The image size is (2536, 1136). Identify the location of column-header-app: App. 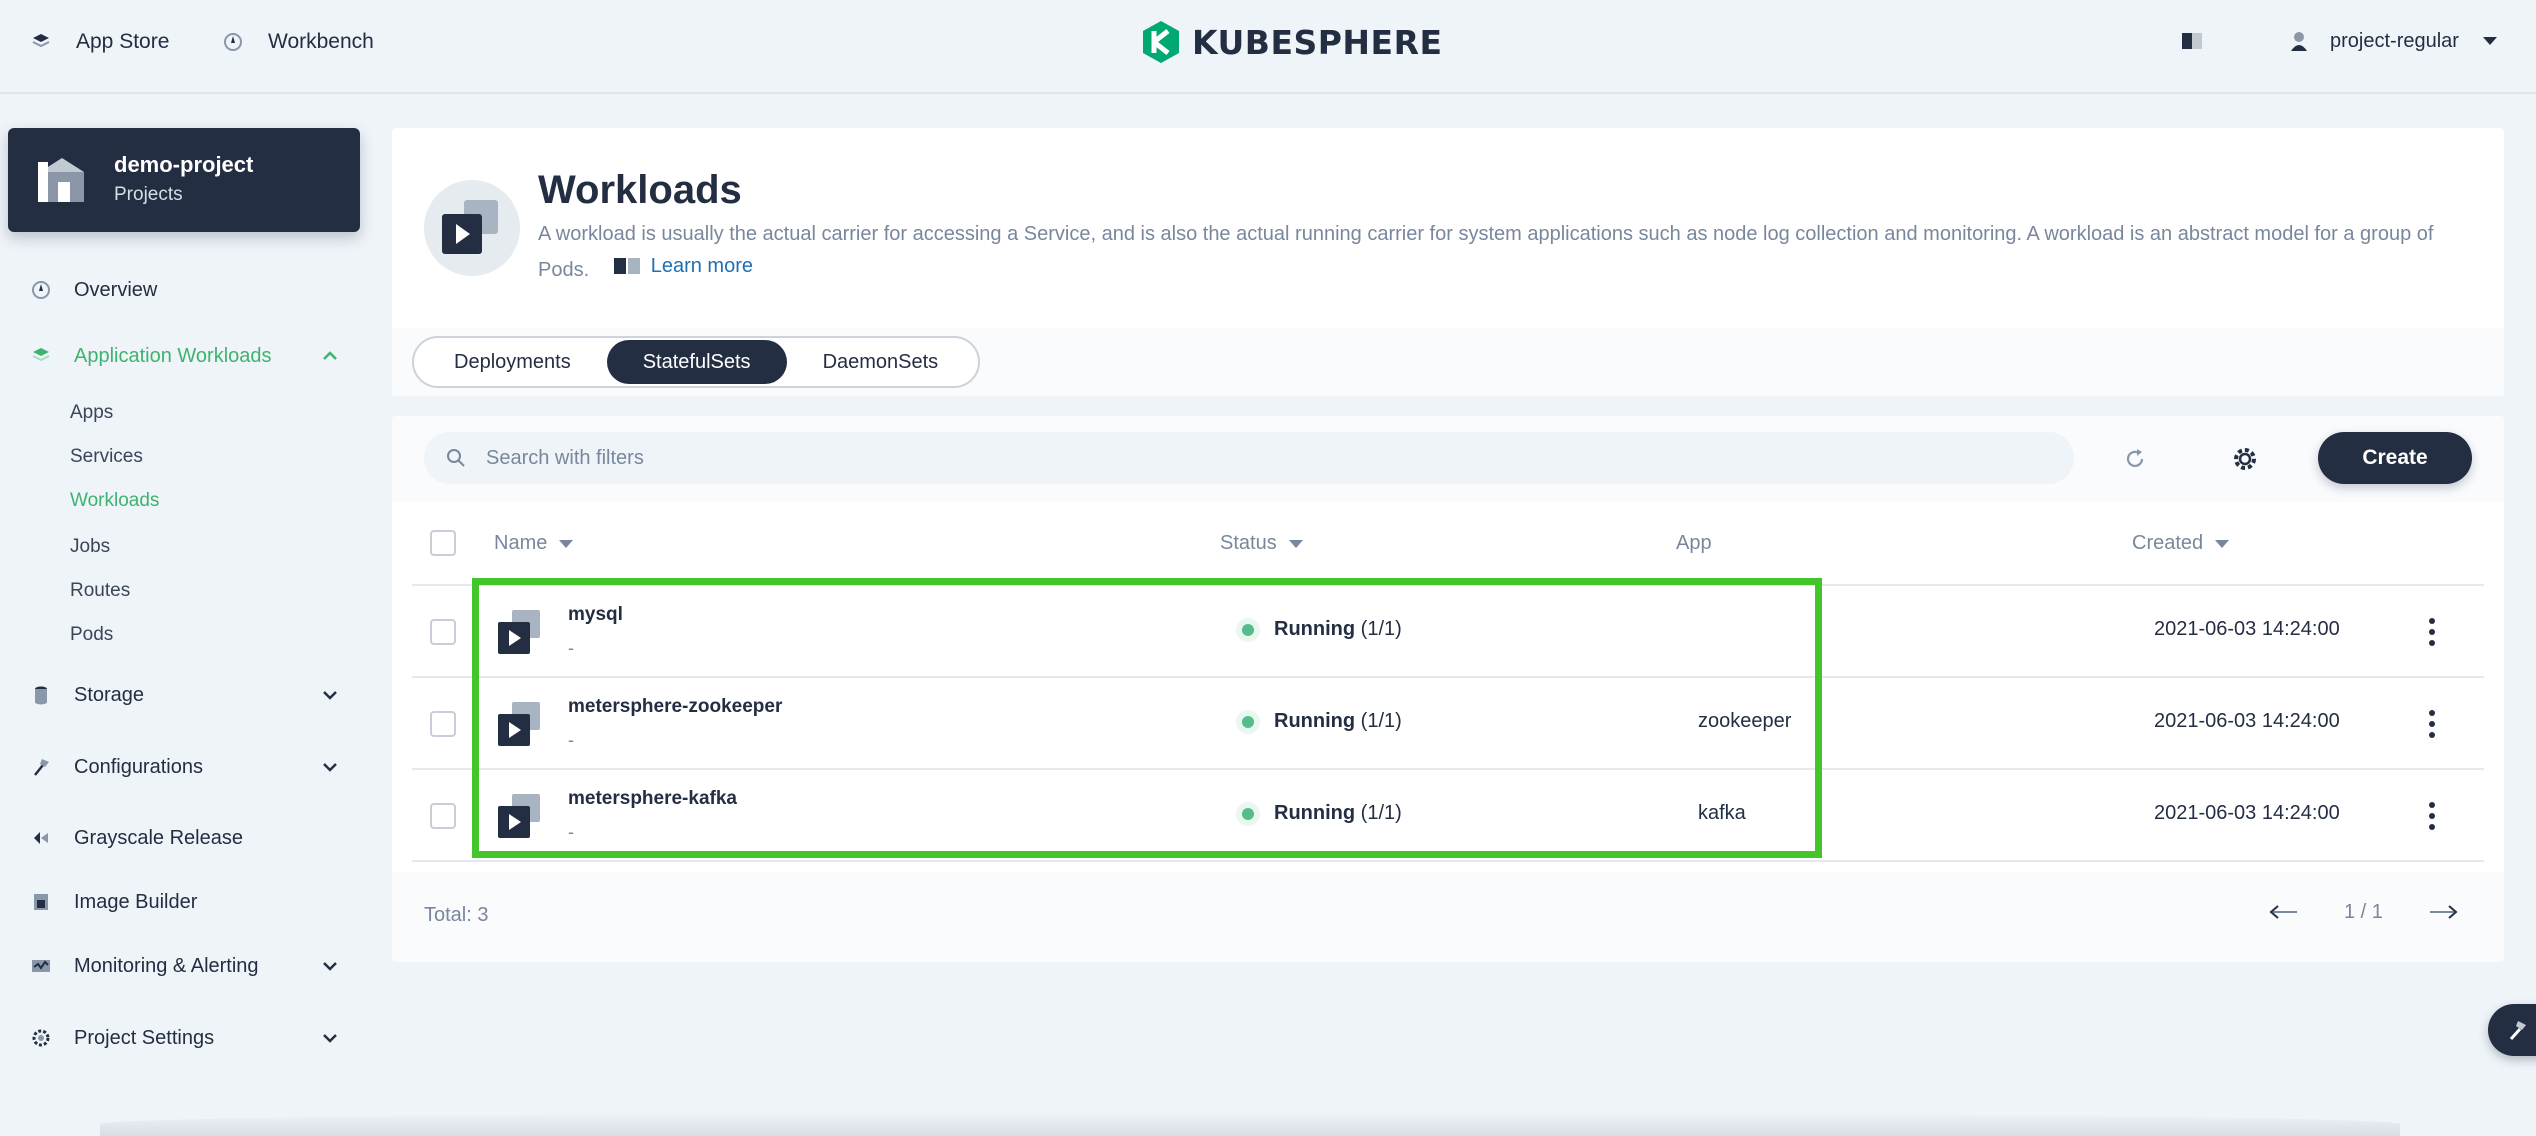
(1694, 543).